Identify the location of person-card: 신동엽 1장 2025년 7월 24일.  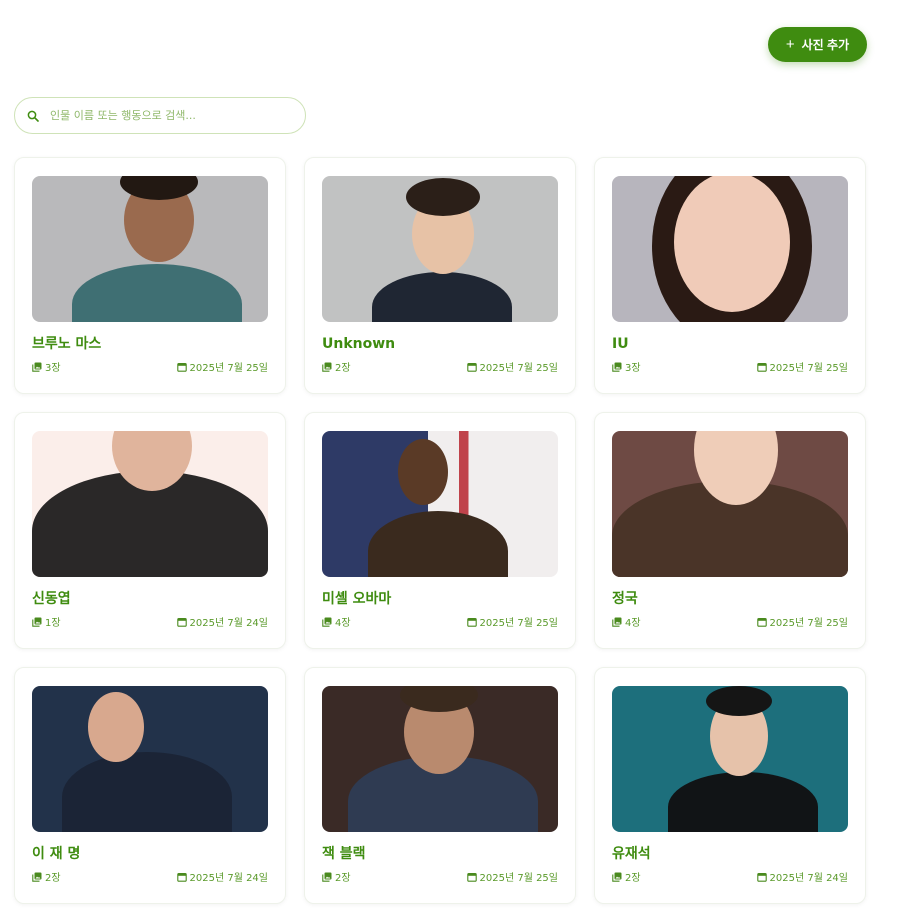
(150, 530).